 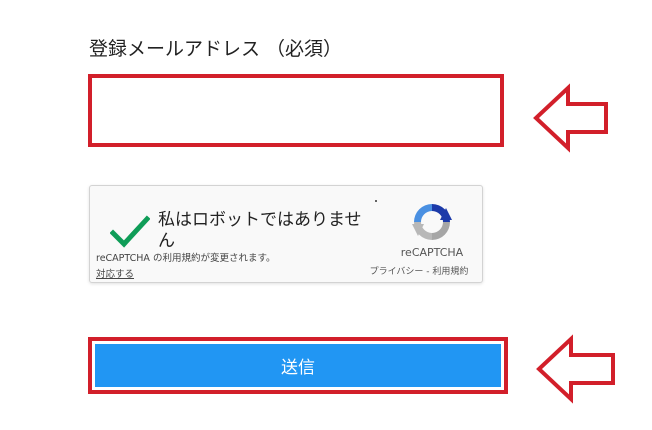 I want to click on recaptcha-notice: reCAPTCHA の利用規約が変更されます。, so click(x=186, y=258).